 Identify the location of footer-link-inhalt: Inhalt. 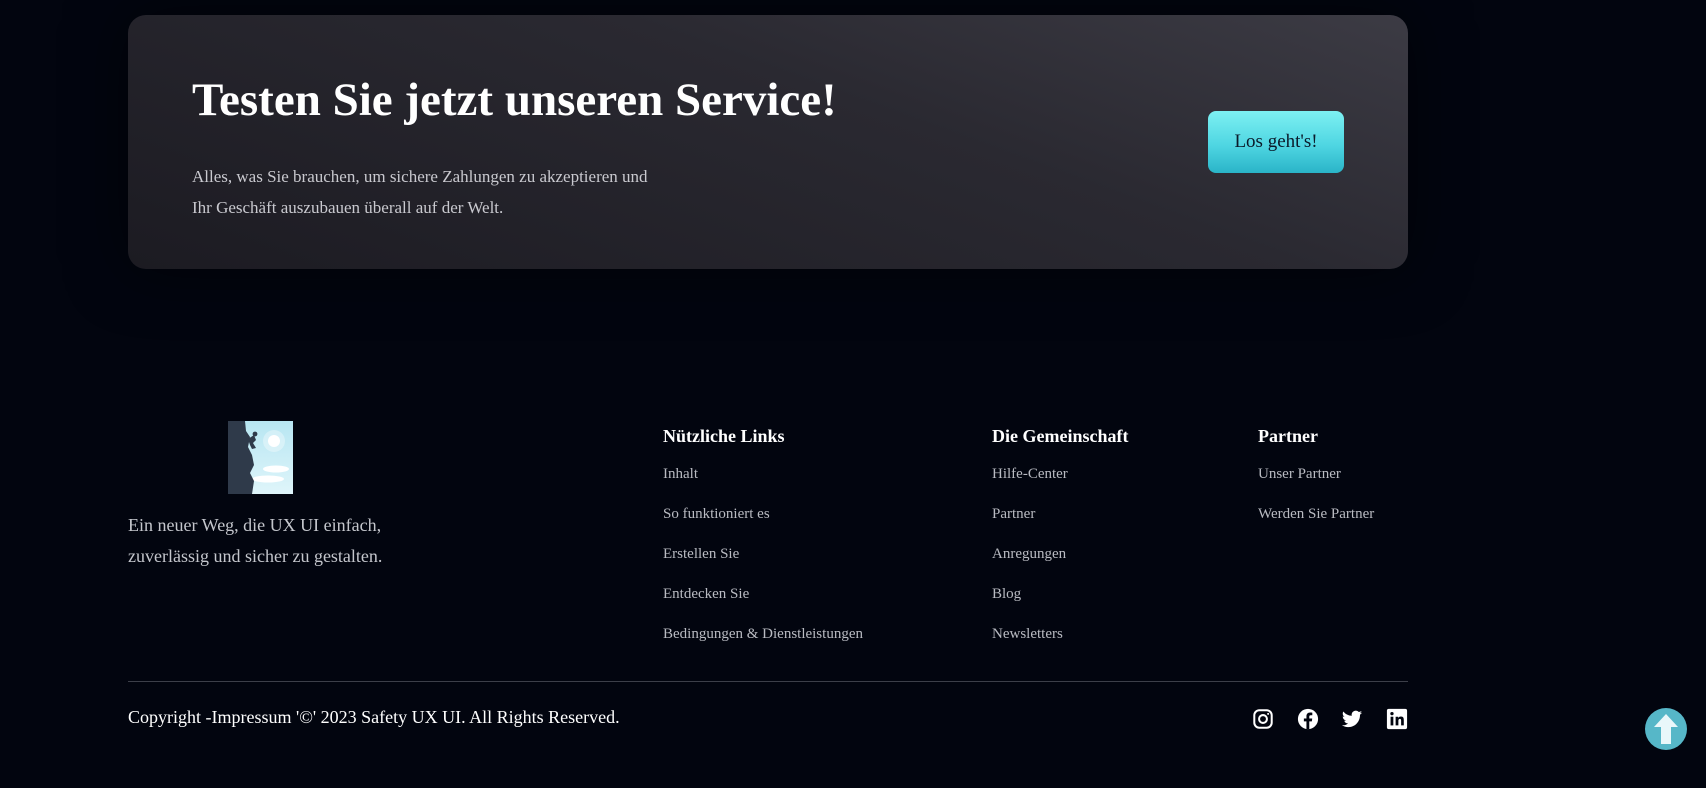
(680, 474).